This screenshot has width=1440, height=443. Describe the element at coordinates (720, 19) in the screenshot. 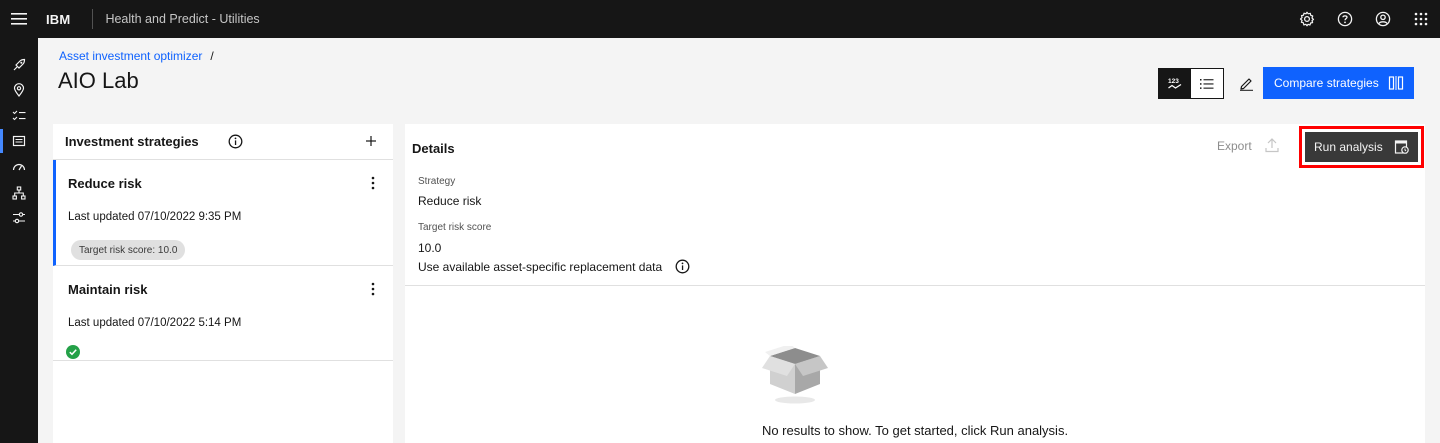

I see `top-header: IBM Health and Predict - Utilities` at that location.